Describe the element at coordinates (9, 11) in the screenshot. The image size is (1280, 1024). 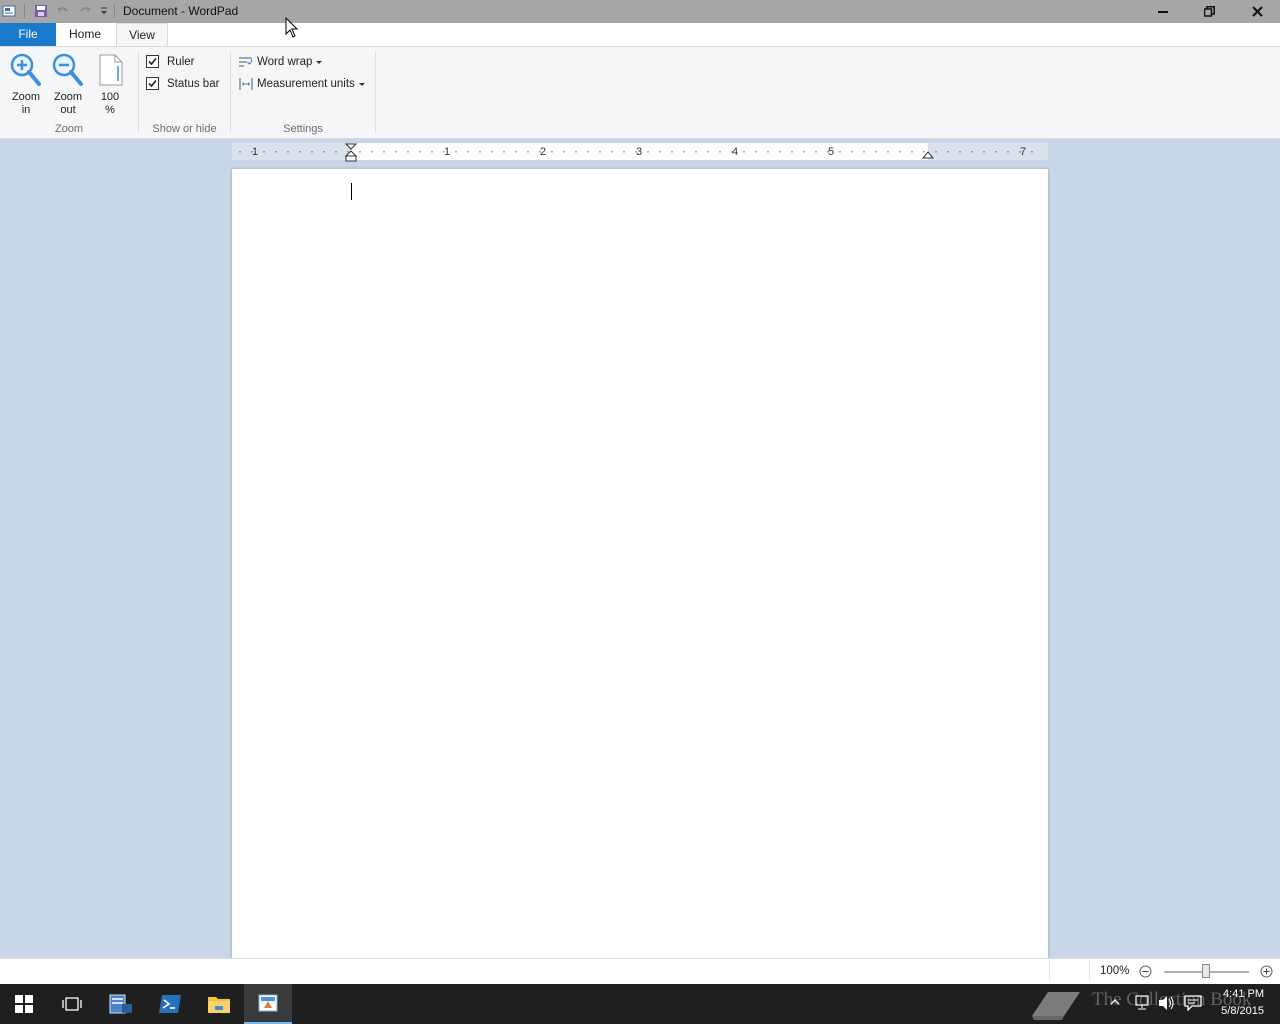
I see `wordpad-app-icon` at that location.